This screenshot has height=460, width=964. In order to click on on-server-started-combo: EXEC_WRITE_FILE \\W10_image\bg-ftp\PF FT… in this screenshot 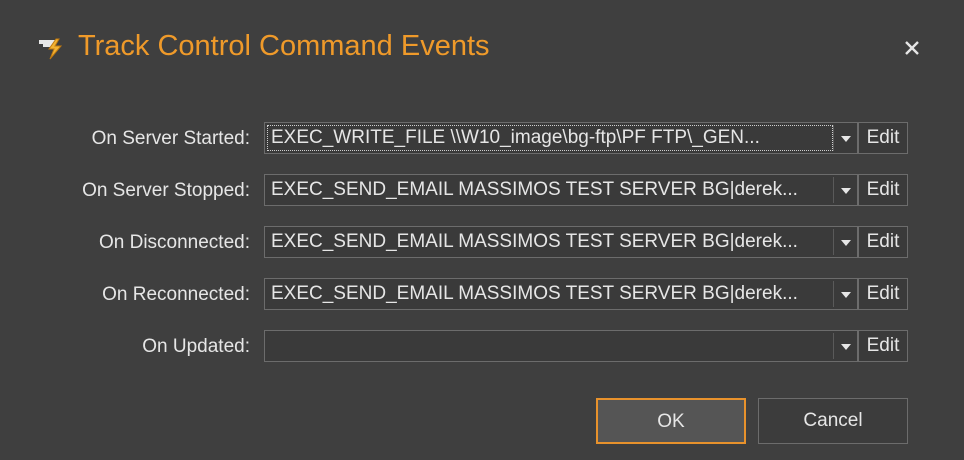, I will do `click(561, 138)`.